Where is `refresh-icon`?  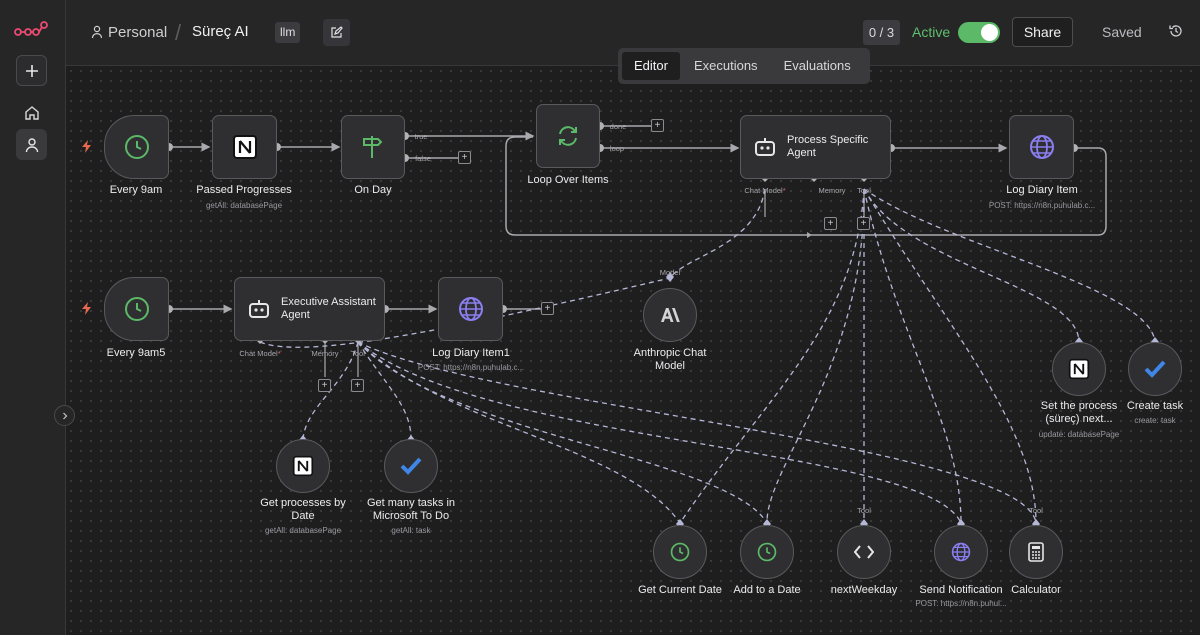 refresh-icon is located at coordinates (568, 136).